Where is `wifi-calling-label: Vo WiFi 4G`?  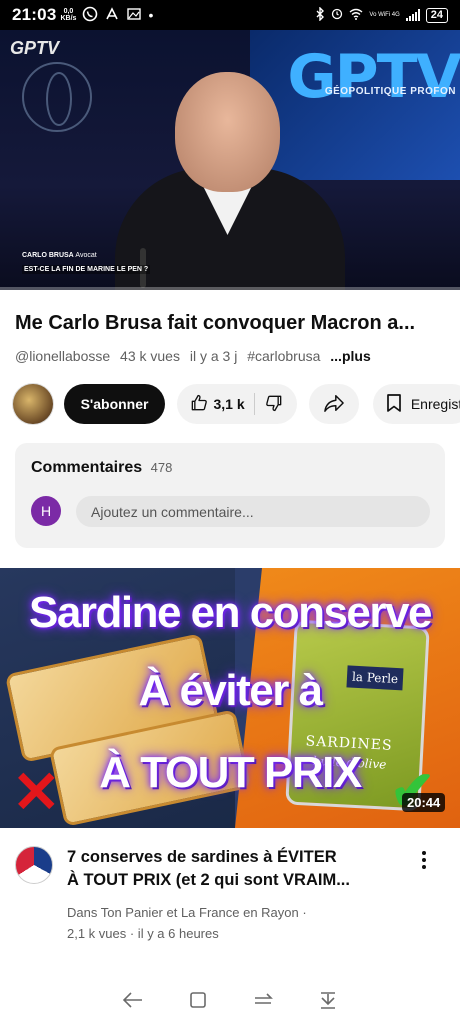 wifi-calling-label: Vo WiFi 4G is located at coordinates (384, 15).